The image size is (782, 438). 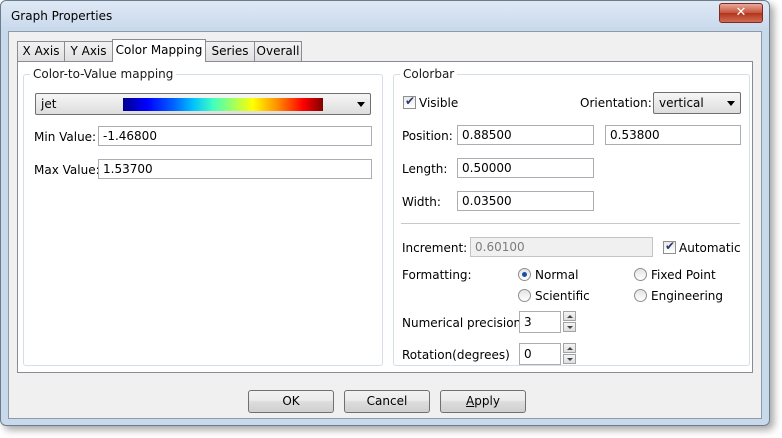 What do you see at coordinates (103, 74) in the screenshot?
I see `color-to-value-title: Color-to-Value mapping` at bounding box center [103, 74].